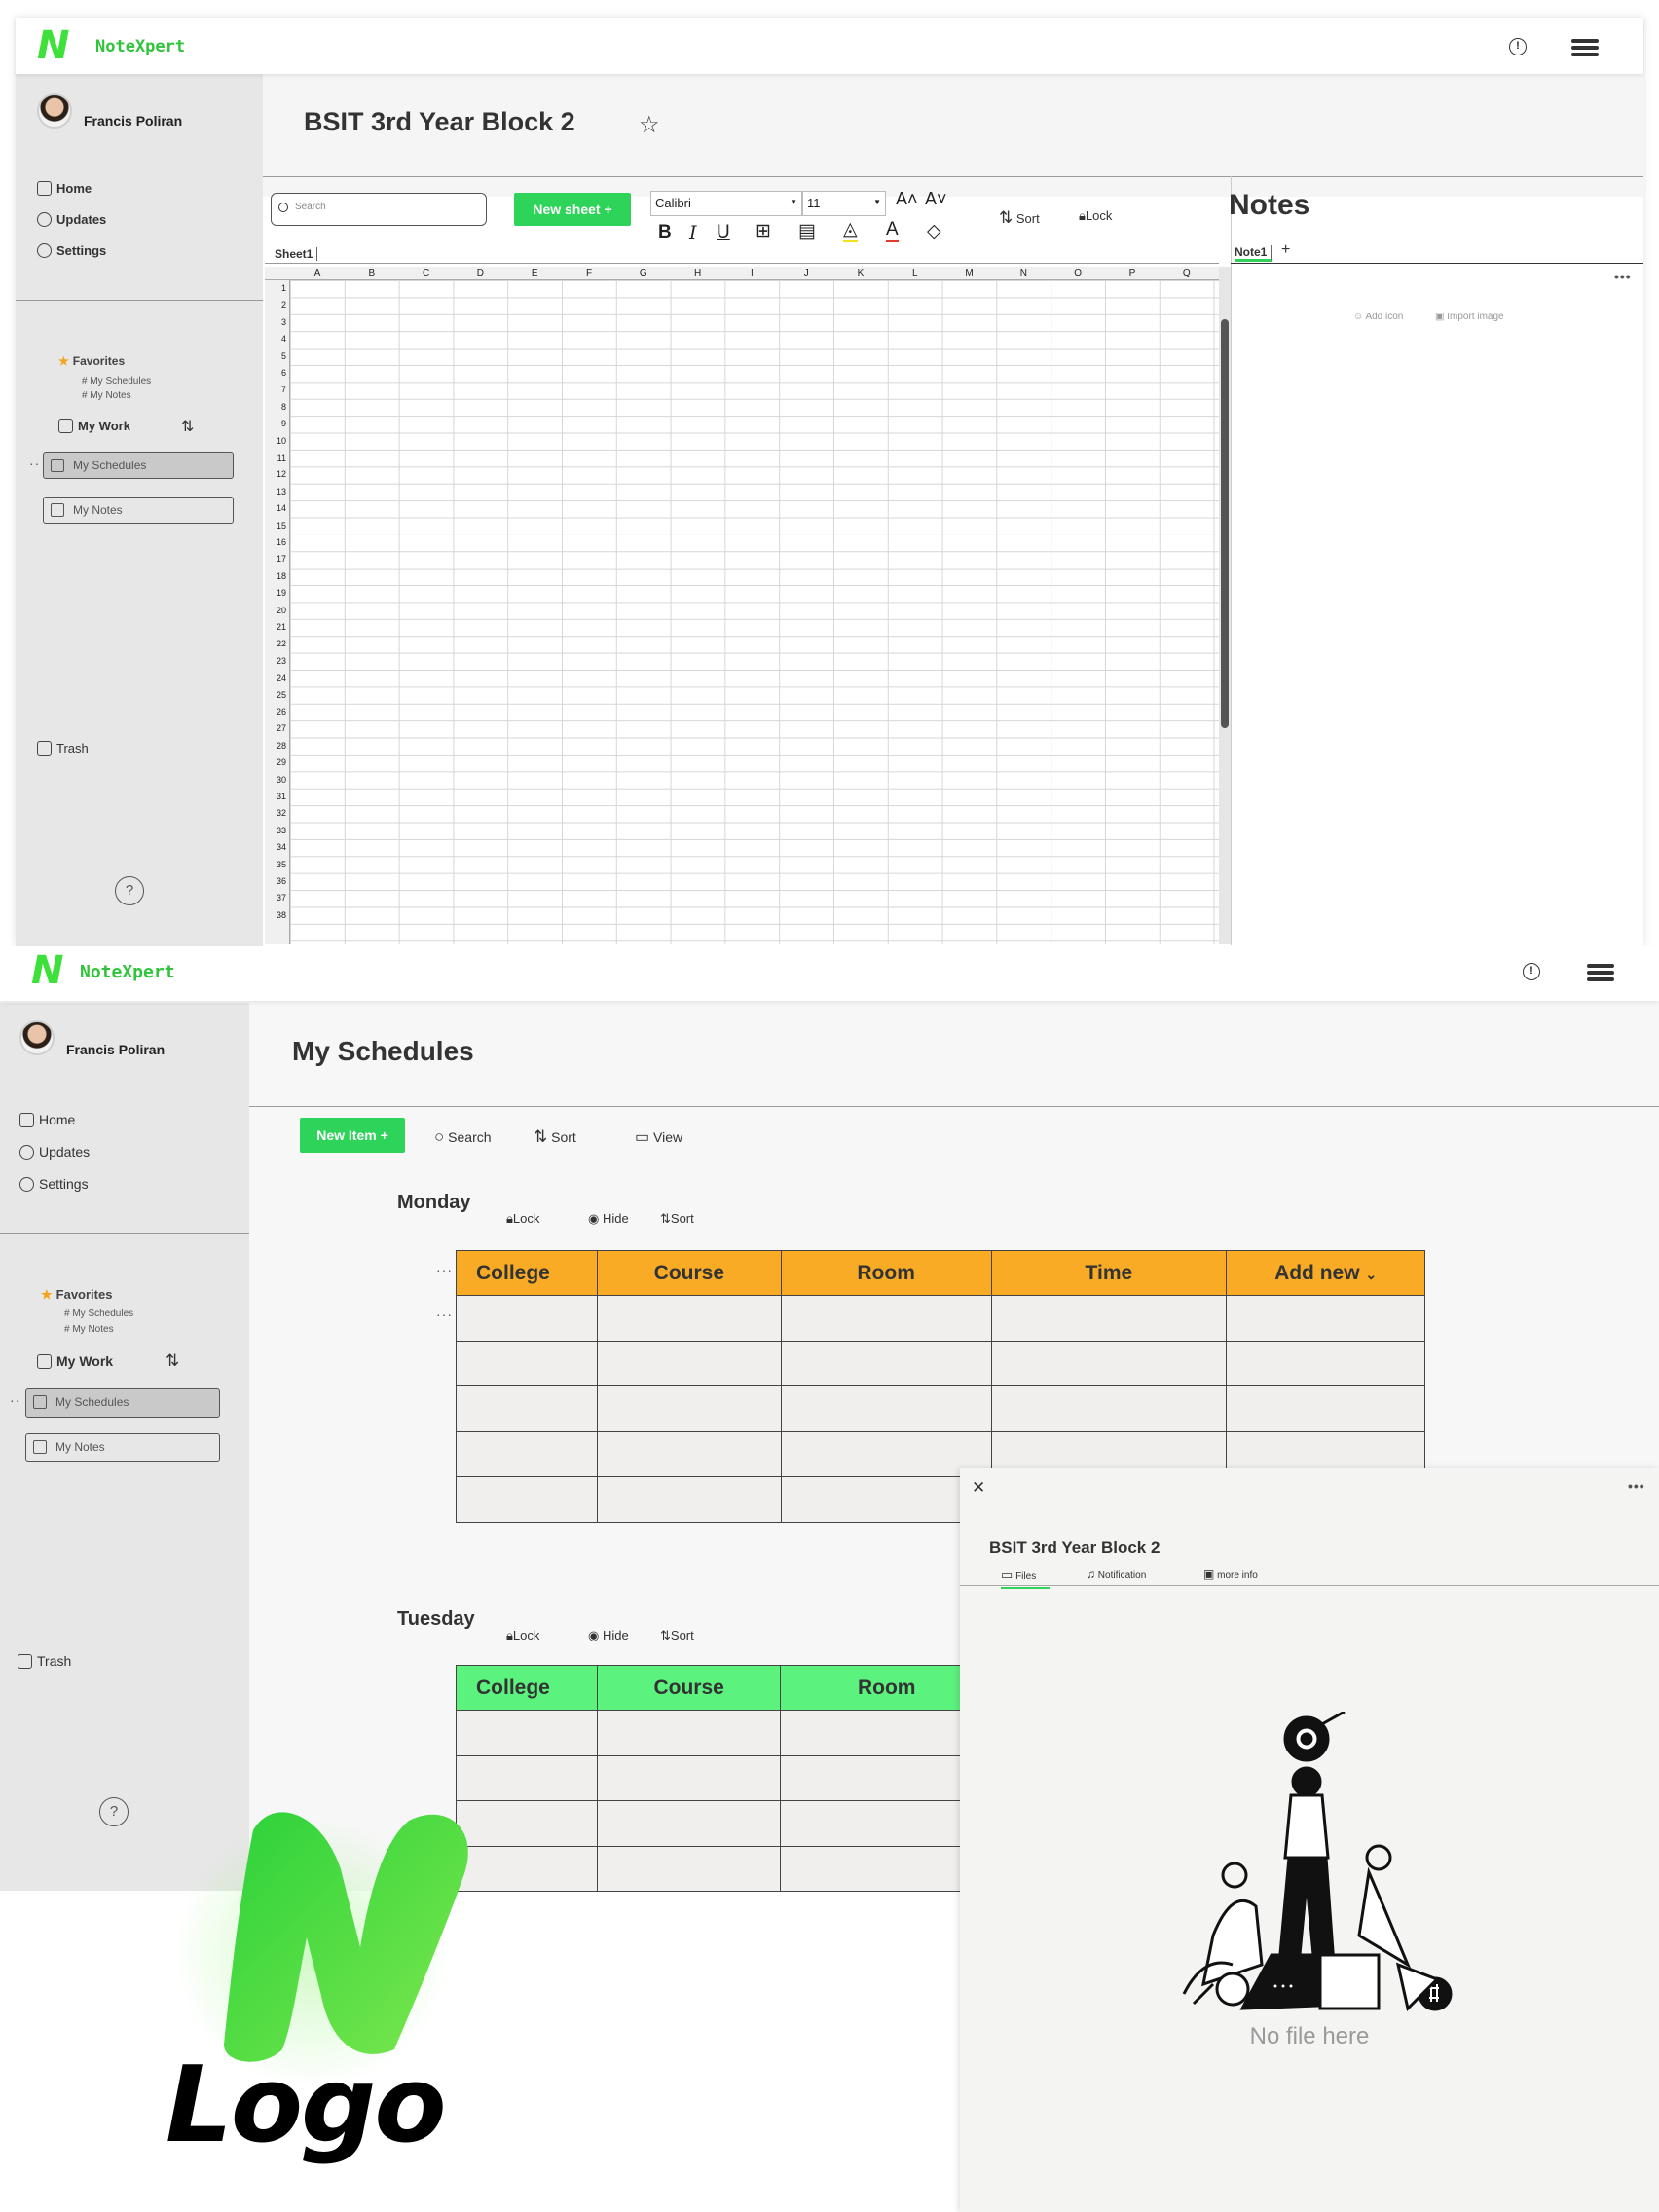 Image resolution: width=1659 pixels, height=2212 pixels. What do you see at coordinates (534, 273) in the screenshot?
I see `column-header: E` at bounding box center [534, 273].